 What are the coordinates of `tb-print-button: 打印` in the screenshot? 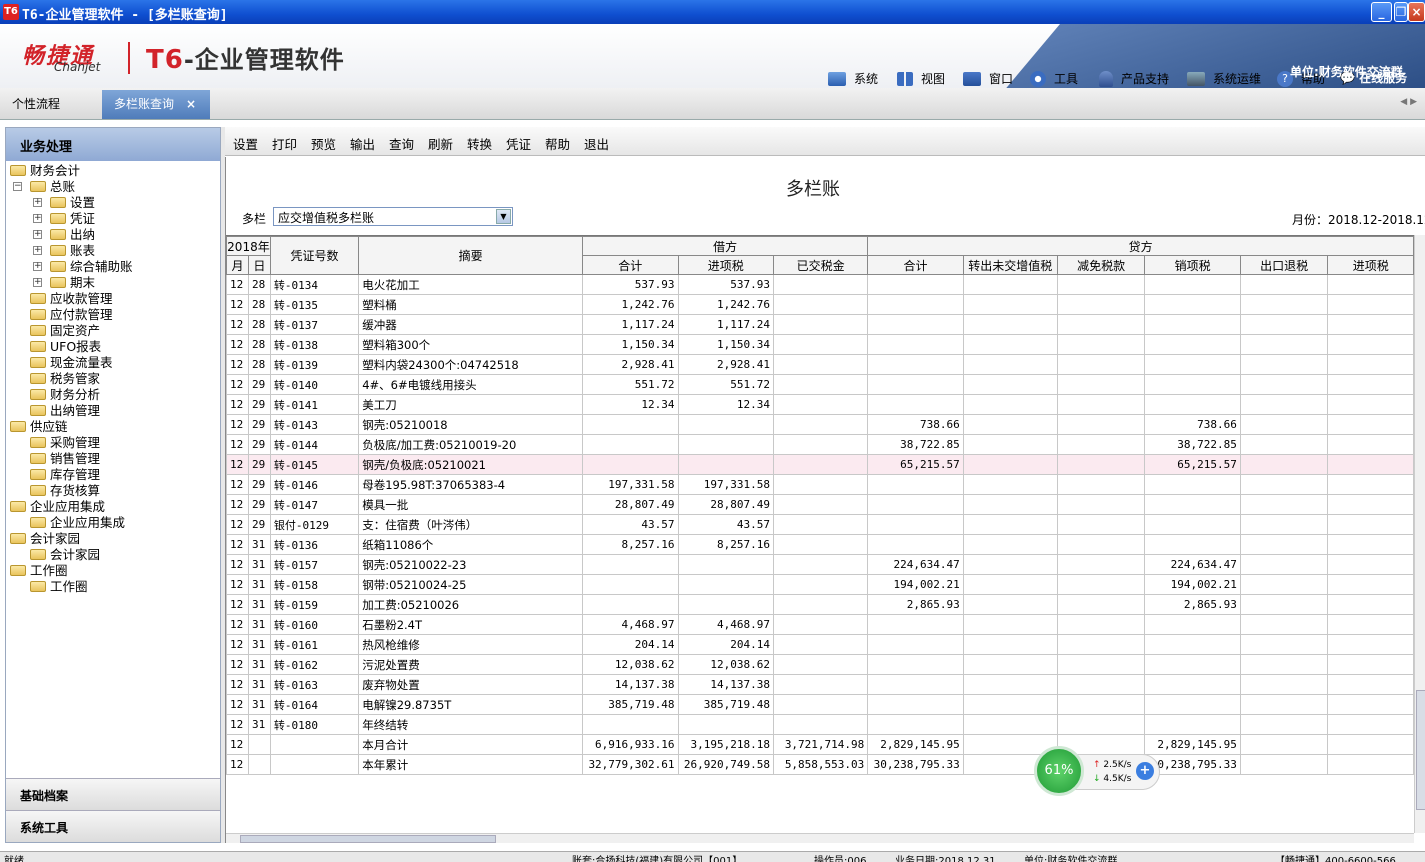 It's located at (284, 143).